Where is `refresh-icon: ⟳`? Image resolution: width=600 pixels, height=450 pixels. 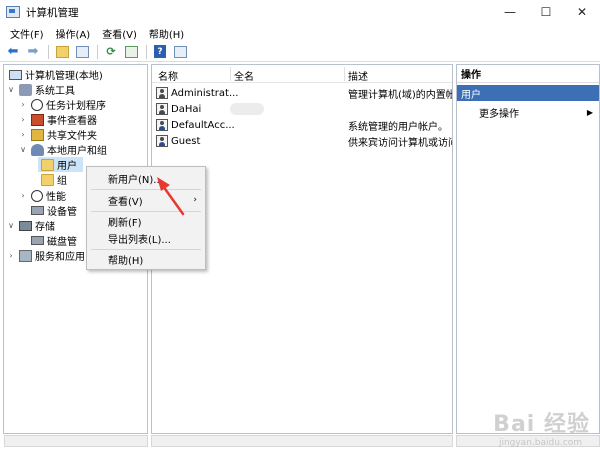 refresh-icon: ⟳ is located at coordinates (111, 52).